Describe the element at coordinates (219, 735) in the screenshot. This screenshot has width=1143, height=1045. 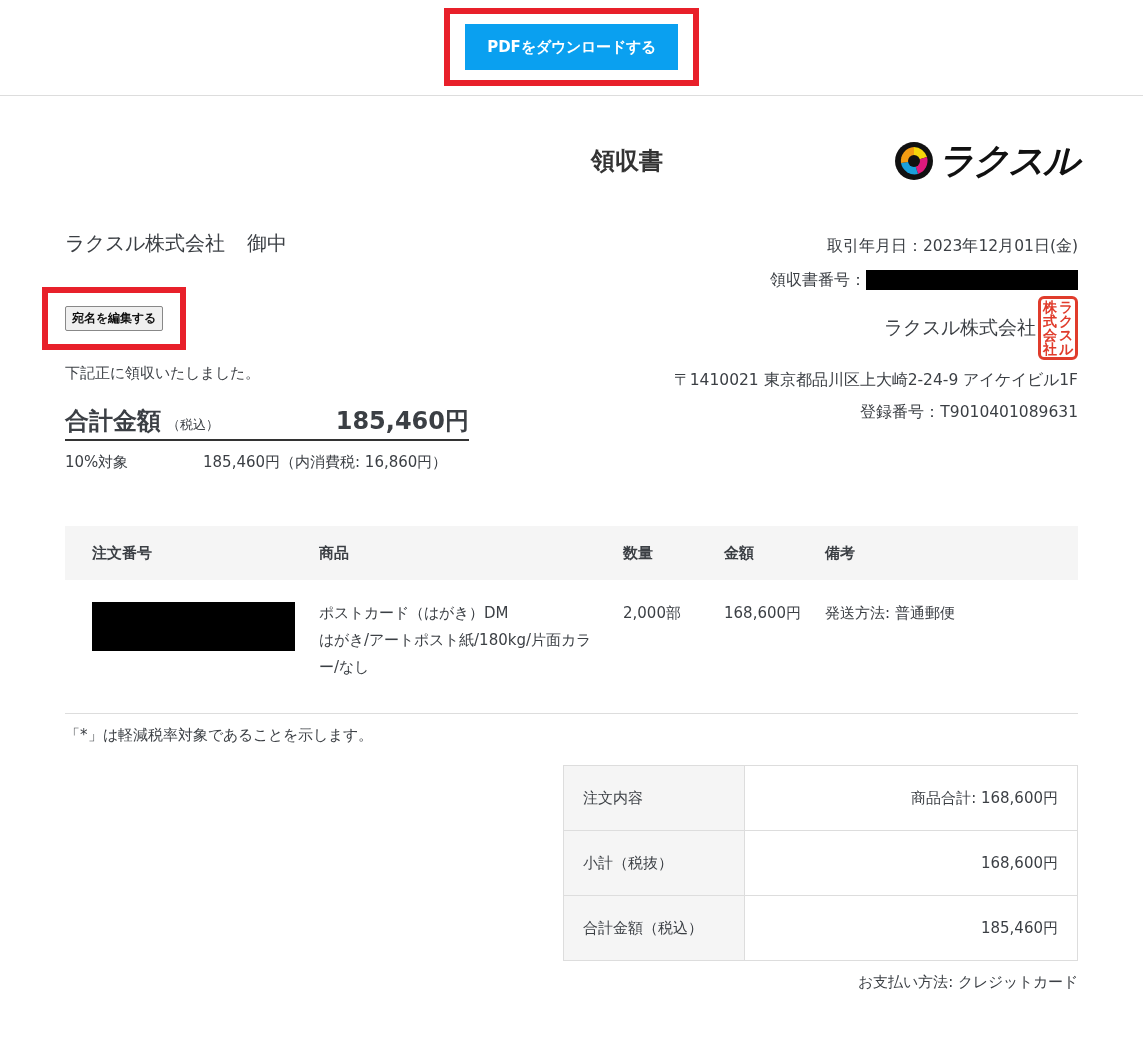
I see `reduced-tax-note: 「*」は軽減税率対象であることを示します。` at that location.